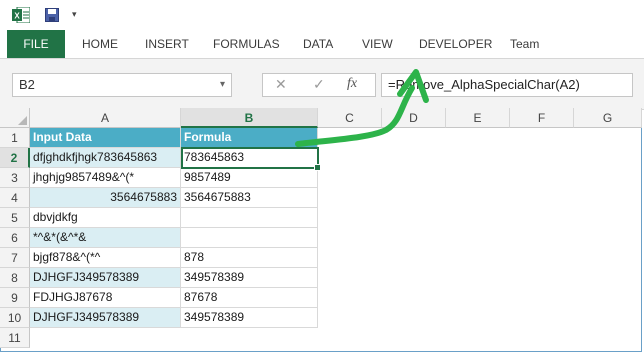  I want to click on cell-b7: 878, so click(249, 258).